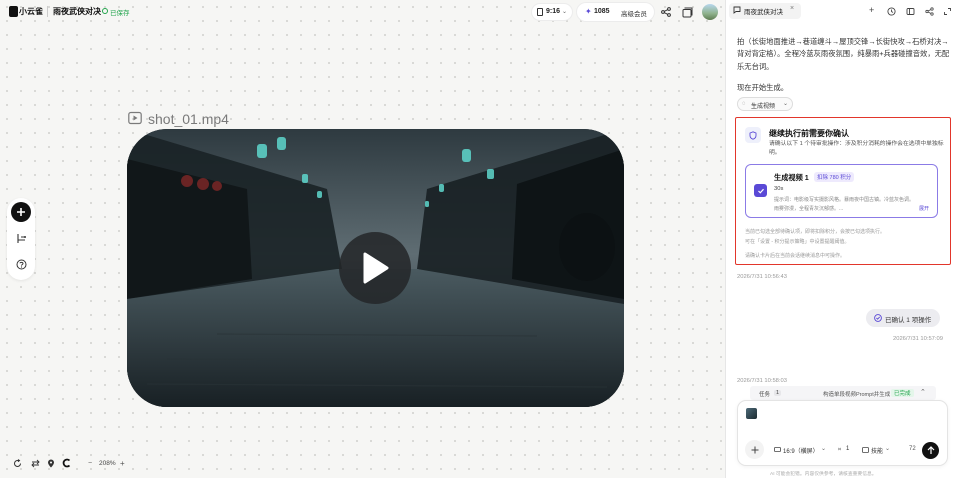 The width and height of the screenshot is (960, 478). What do you see at coordinates (834, 177) in the screenshot?
I see `credit-cost-badge: 扣除 780 积分` at bounding box center [834, 177].